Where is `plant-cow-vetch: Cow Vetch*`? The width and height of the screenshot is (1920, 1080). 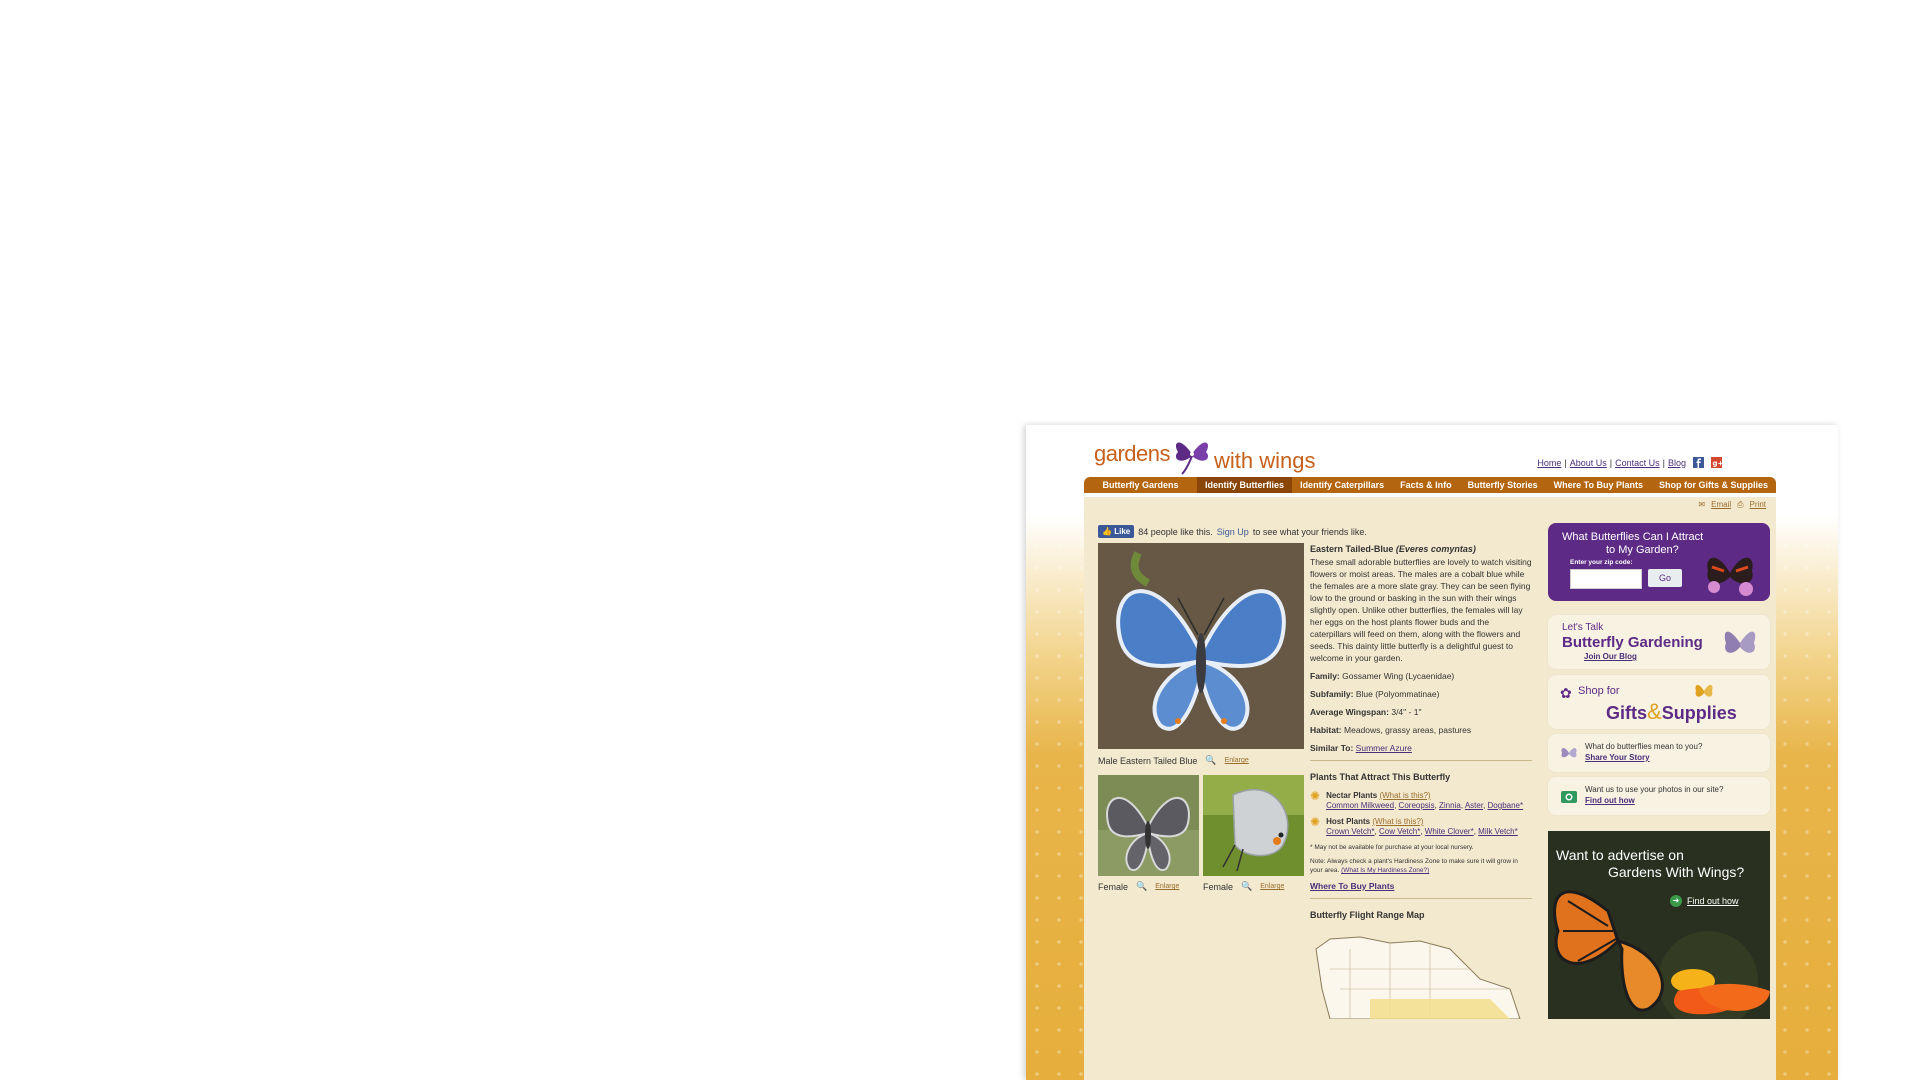 plant-cow-vetch: Cow Vetch* is located at coordinates (1399, 831).